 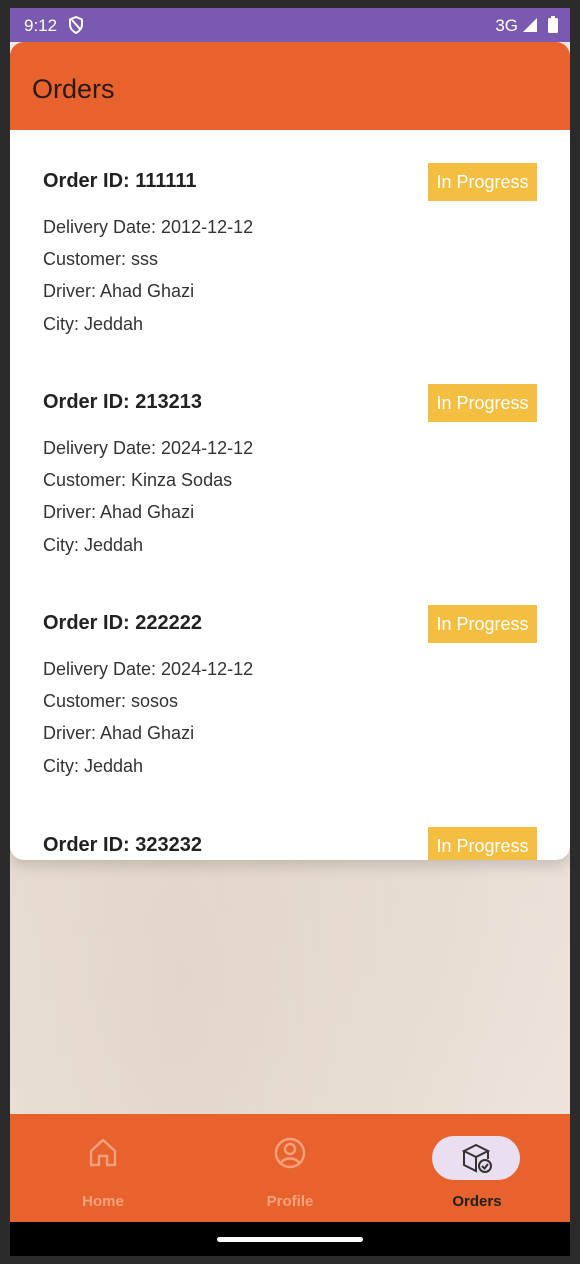 I want to click on nav-profile: Profile, so click(x=290, y=1168).